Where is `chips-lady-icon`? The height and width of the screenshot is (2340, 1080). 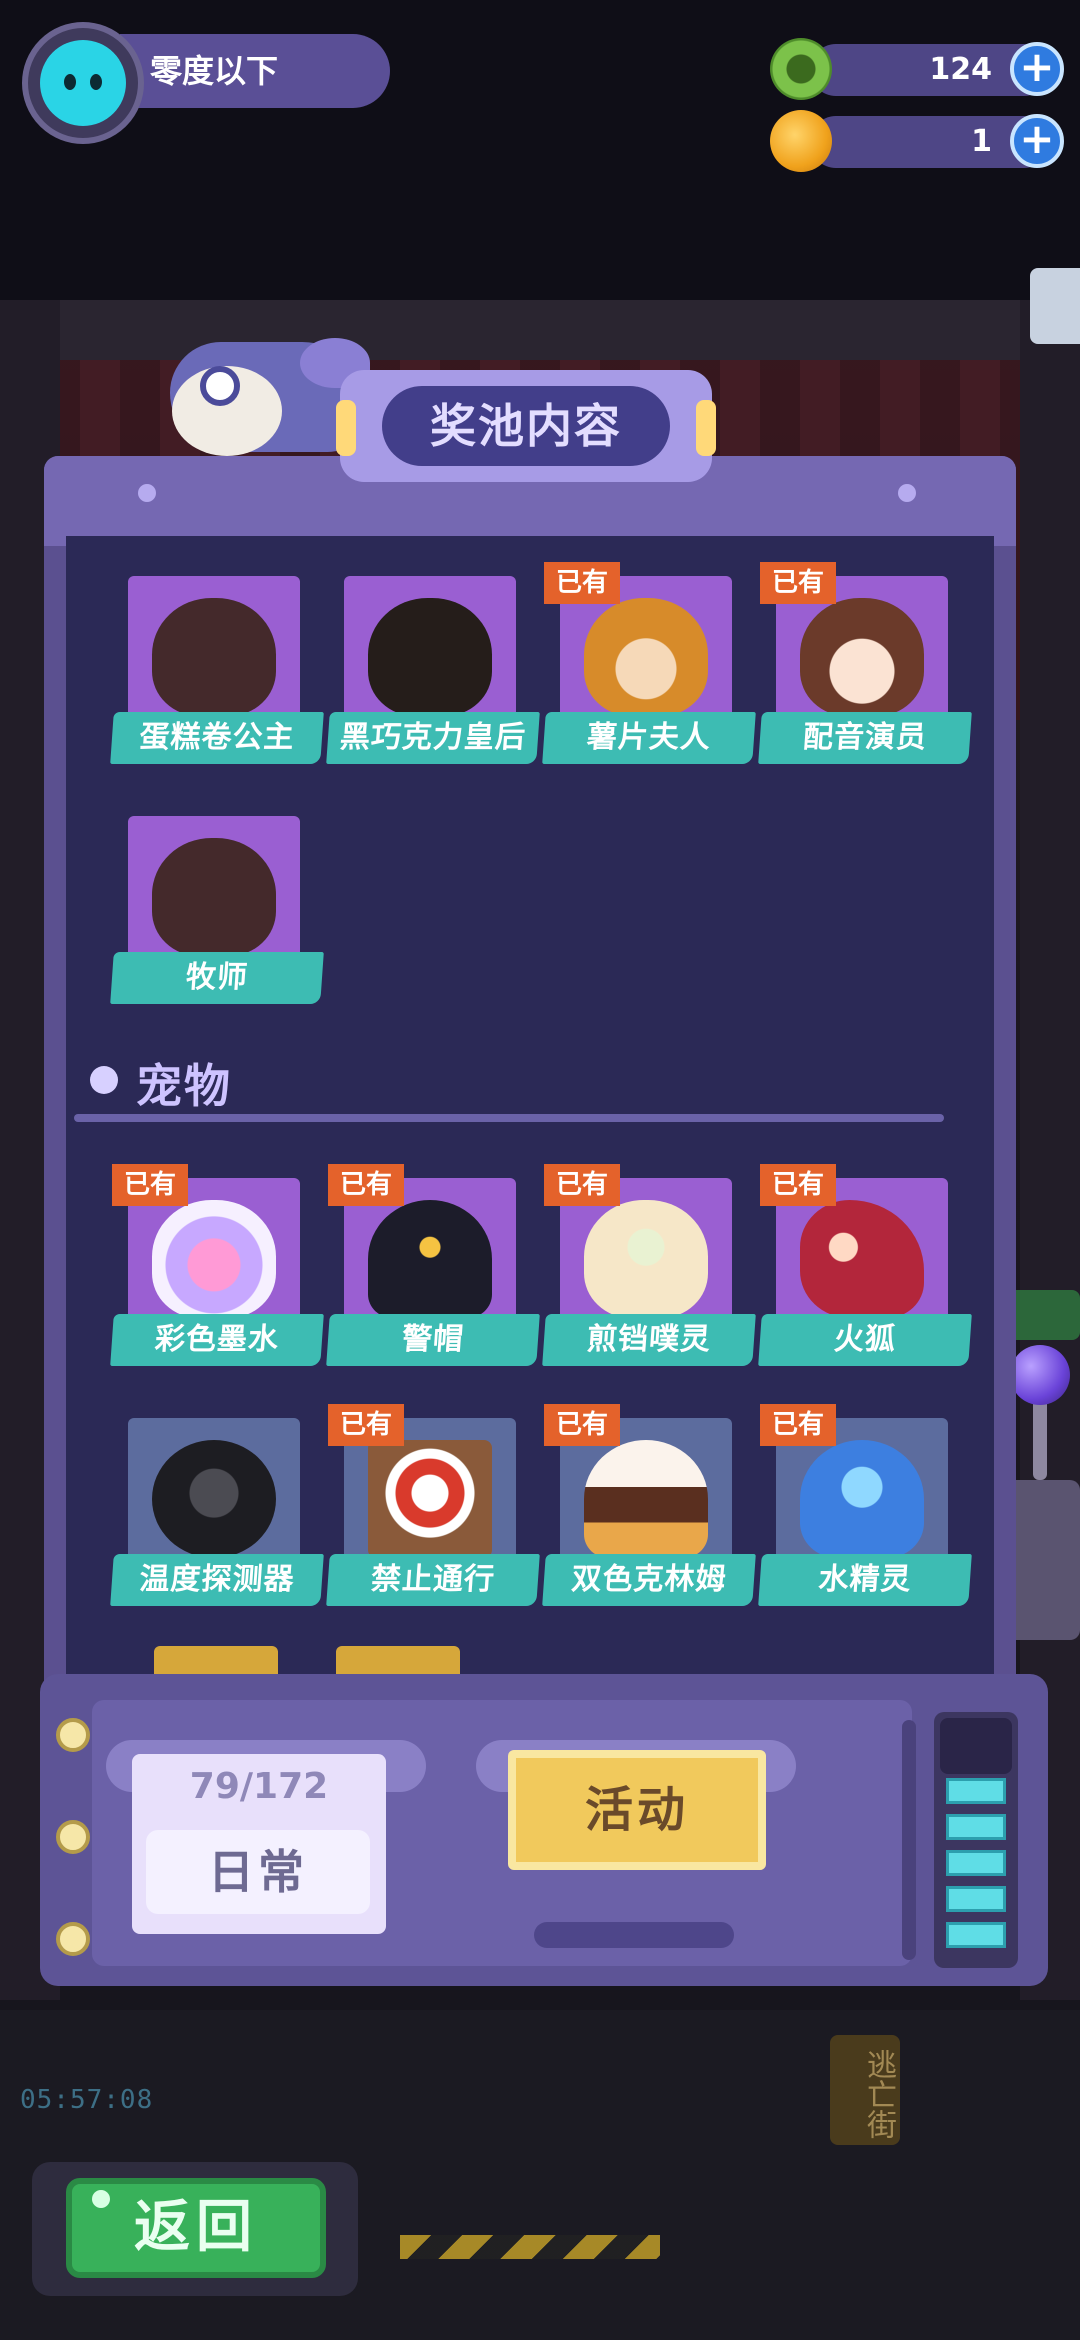
chips-lady-icon is located at coordinates (646, 657).